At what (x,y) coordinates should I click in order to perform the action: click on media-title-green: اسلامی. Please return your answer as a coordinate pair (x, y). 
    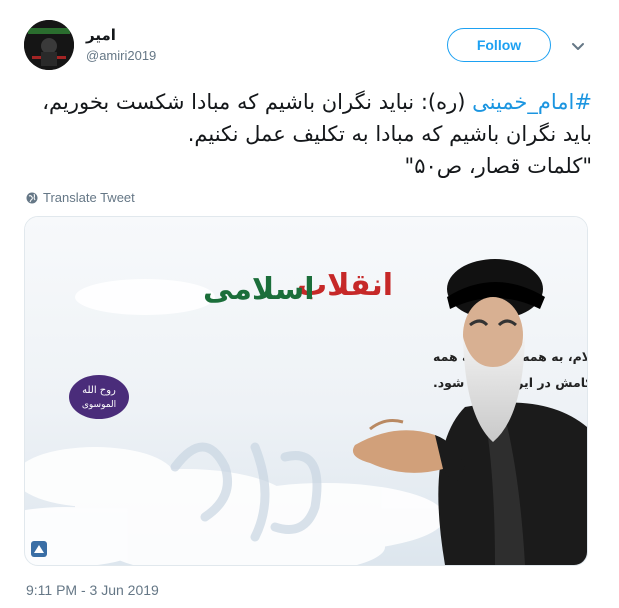
    Looking at the image, I should click on (259, 289).